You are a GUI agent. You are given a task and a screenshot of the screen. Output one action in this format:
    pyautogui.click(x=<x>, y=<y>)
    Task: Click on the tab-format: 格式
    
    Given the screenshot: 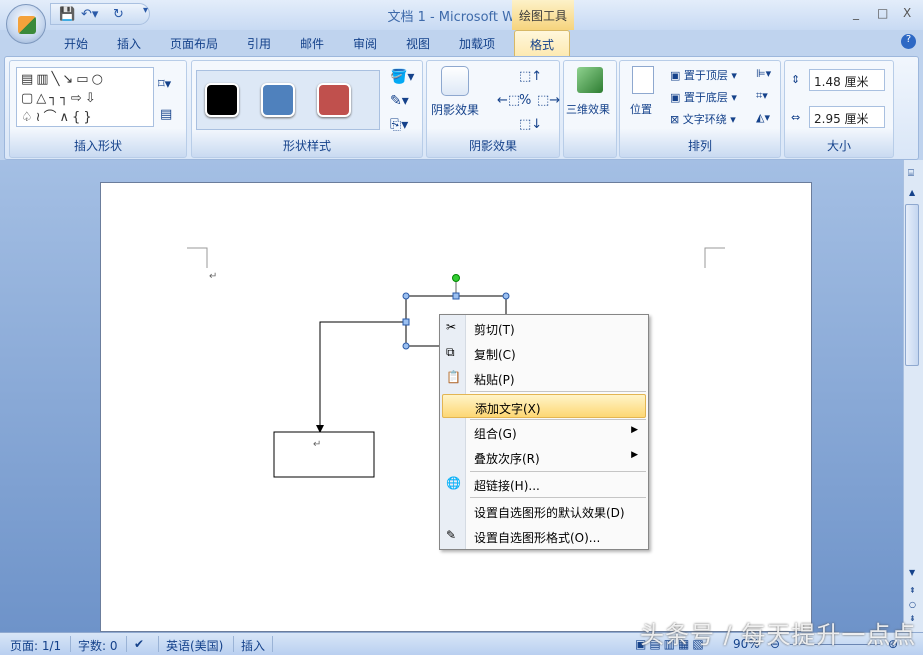 What is the action you would take?
    pyautogui.click(x=542, y=43)
    